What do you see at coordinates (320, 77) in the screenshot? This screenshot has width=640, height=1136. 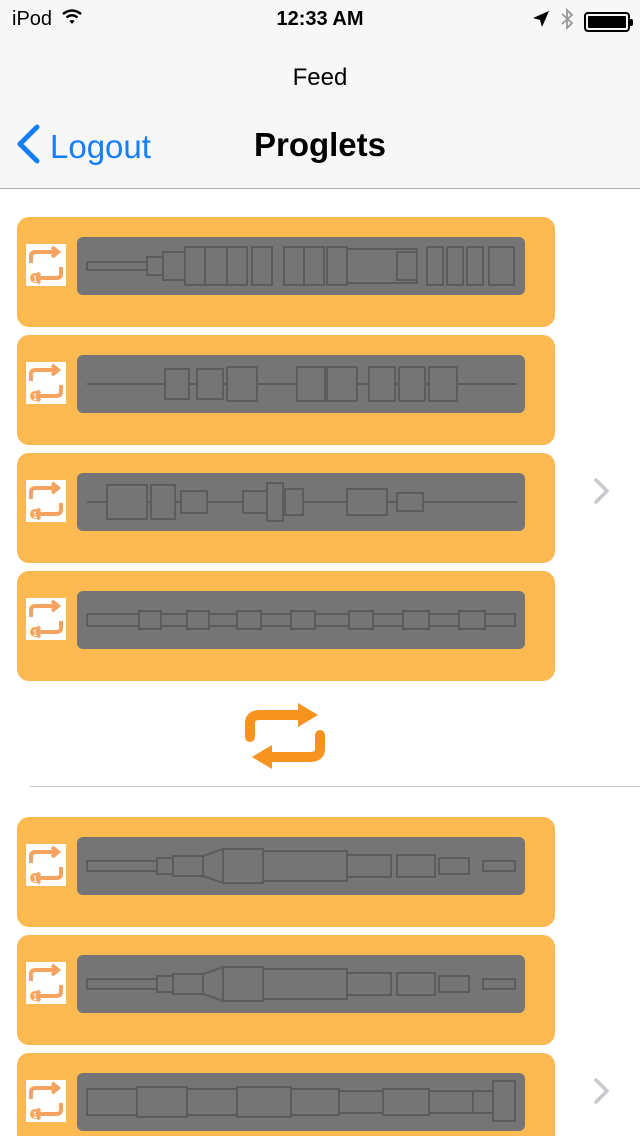 I see `nav-prompt: Feed` at bounding box center [320, 77].